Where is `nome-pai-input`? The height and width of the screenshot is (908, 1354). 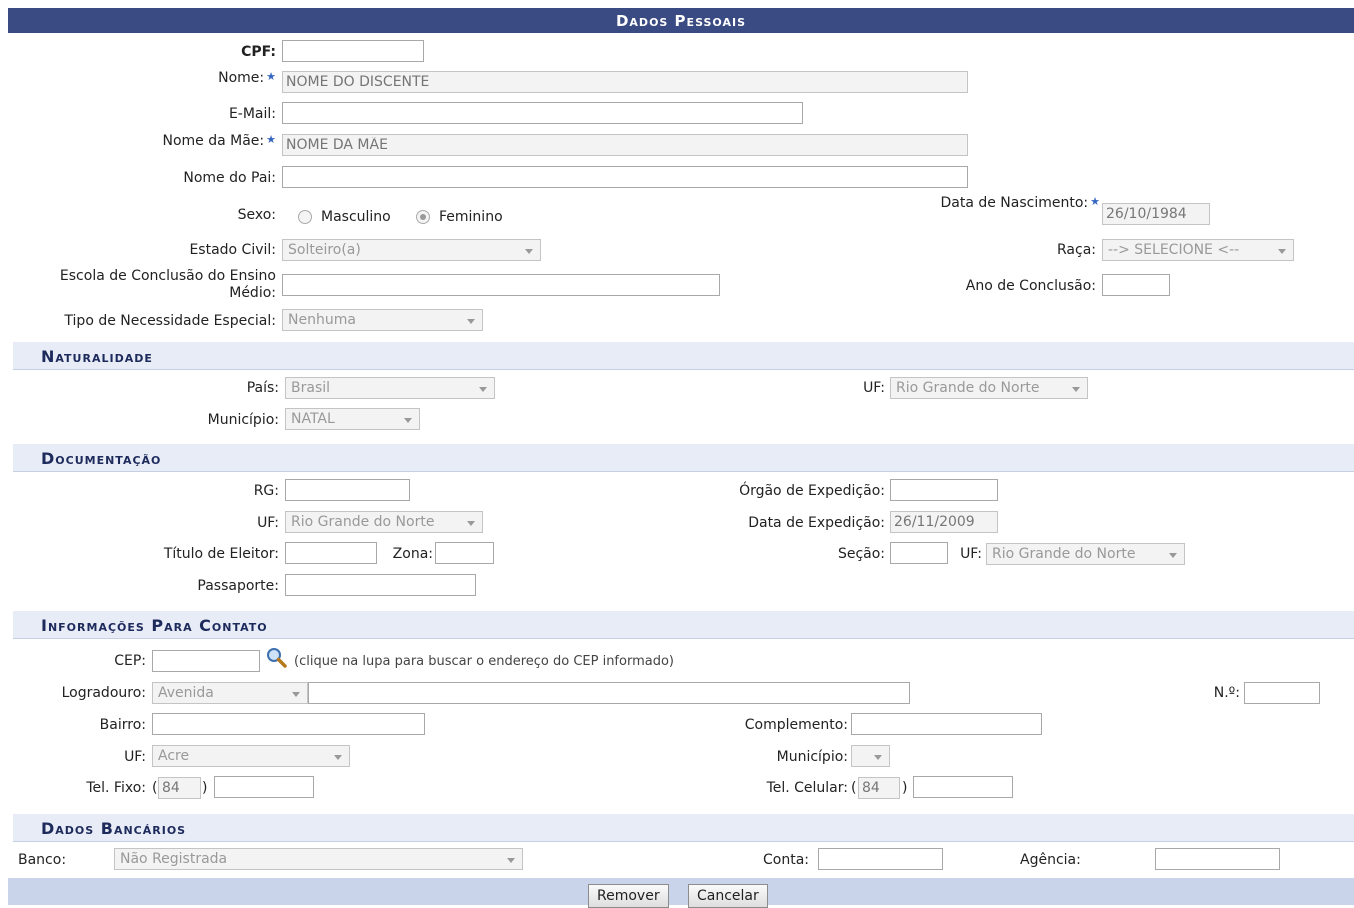
nome-pai-input is located at coordinates (625, 177).